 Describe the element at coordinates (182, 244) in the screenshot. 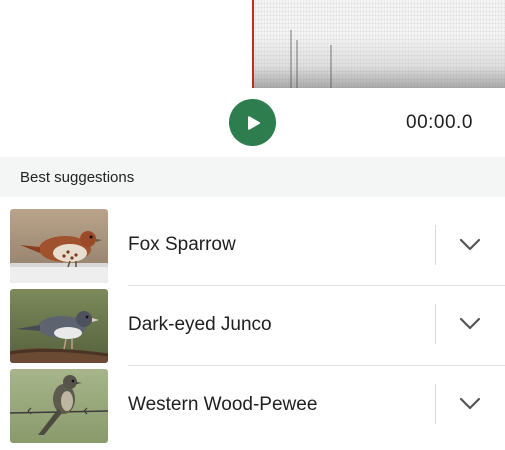

I see `bird-name: Fox Sparrow` at that location.